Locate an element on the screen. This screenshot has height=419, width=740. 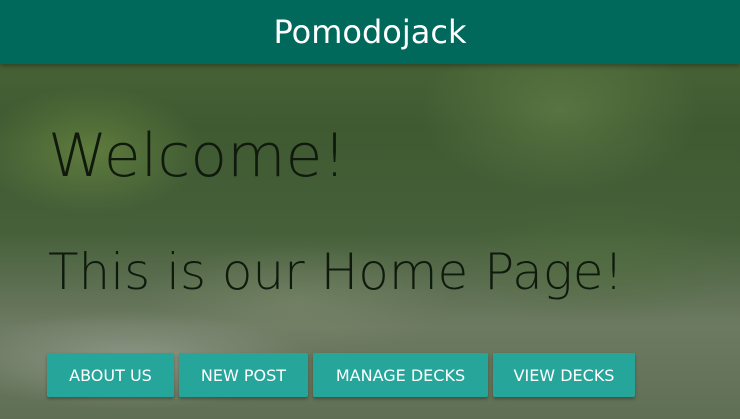
view-decks-button: VIEW DECKS is located at coordinates (564, 375).